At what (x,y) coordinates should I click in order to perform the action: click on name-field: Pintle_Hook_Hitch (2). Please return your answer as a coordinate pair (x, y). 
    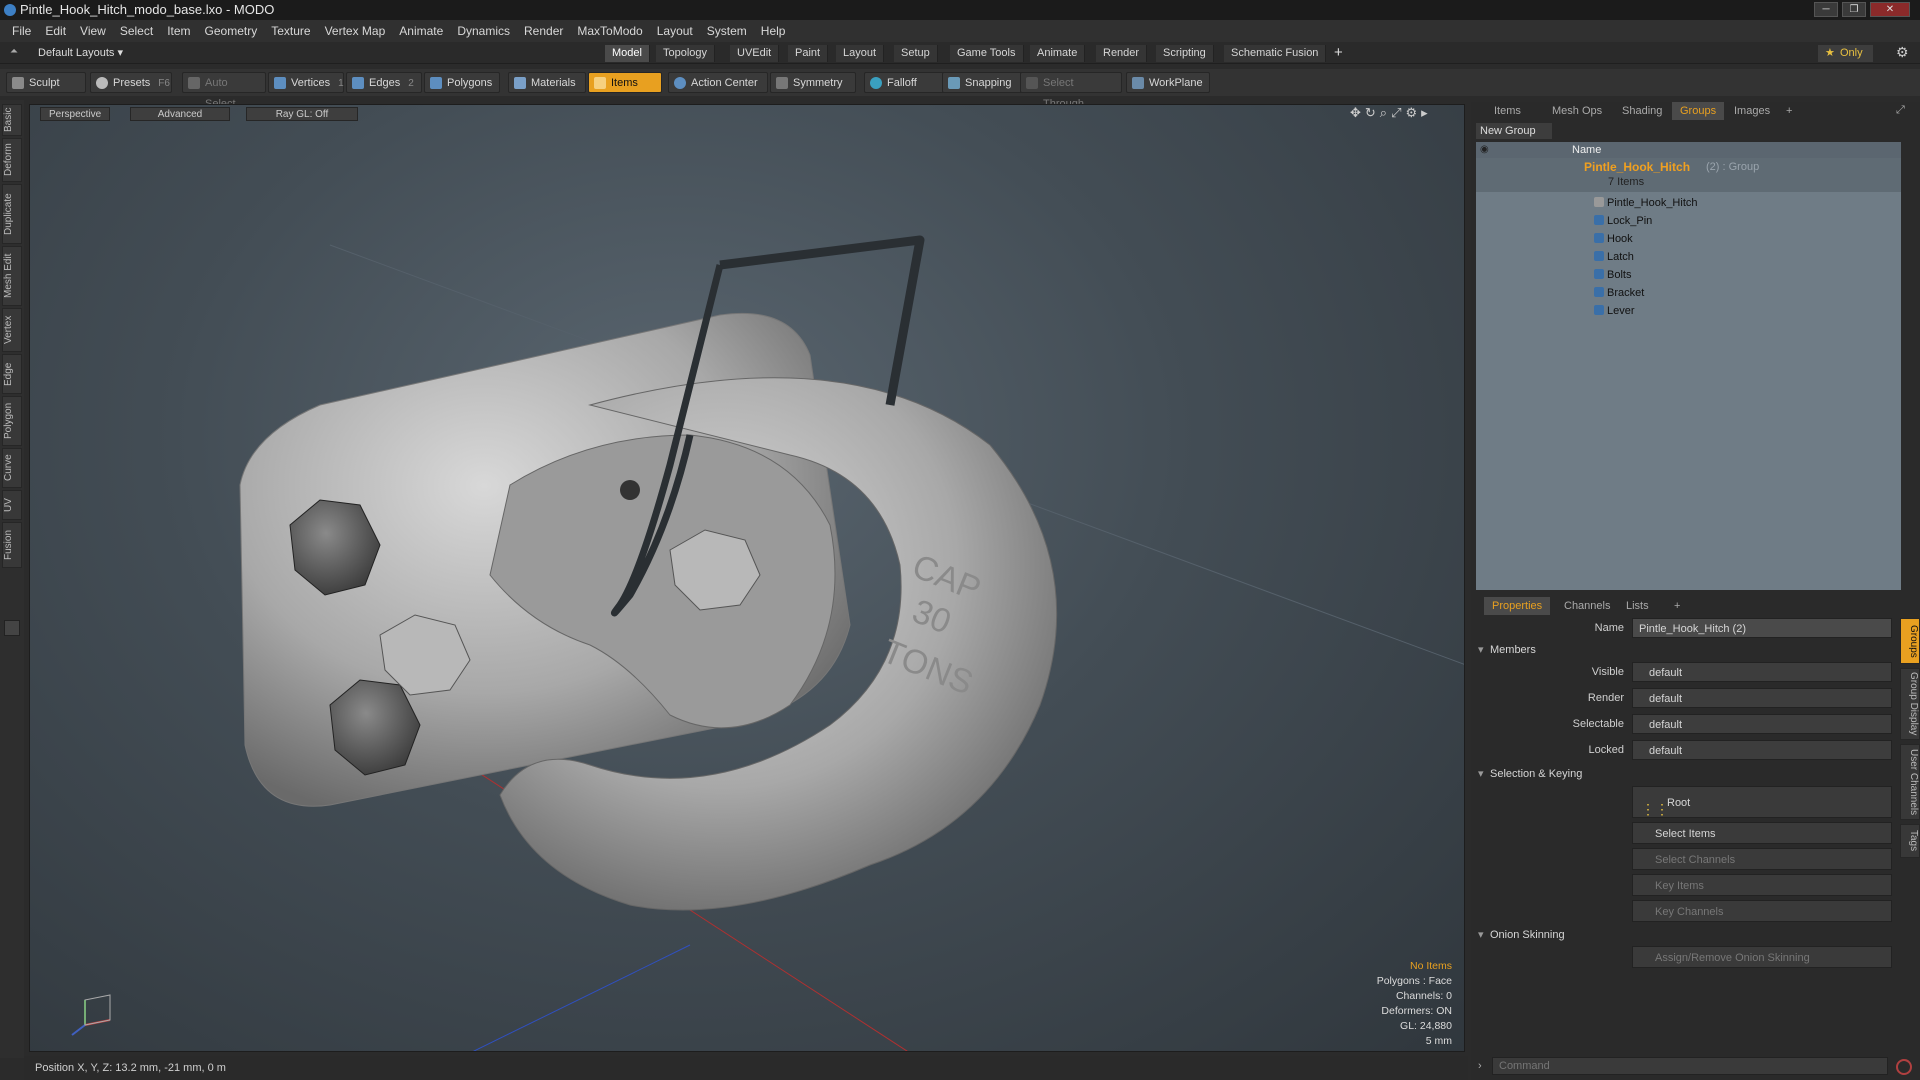
    Looking at the image, I should click on (1762, 628).